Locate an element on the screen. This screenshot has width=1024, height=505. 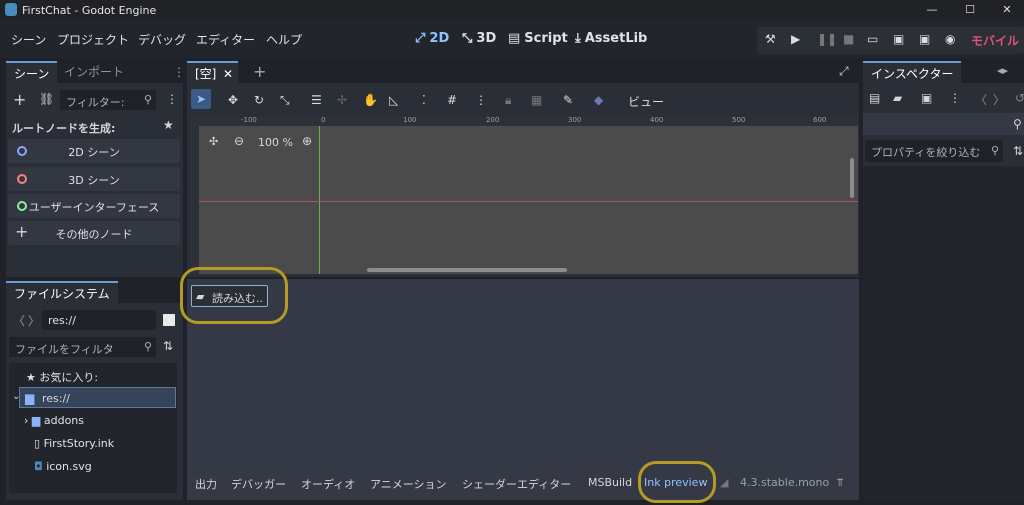
script-icon: ▤ is located at coordinates (514, 38).